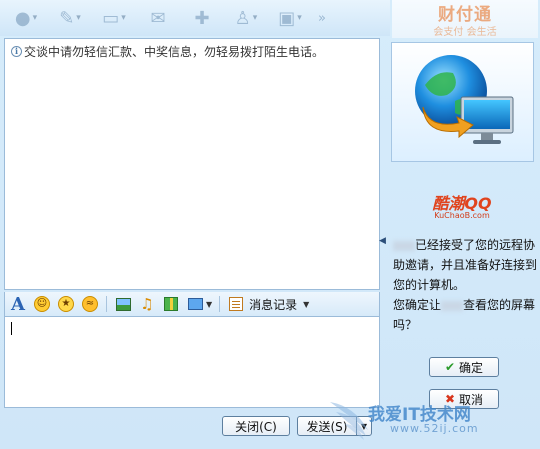 Image resolution: width=540 pixels, height=449 pixels. I want to click on magic-emoji-button: ★, so click(66, 304).